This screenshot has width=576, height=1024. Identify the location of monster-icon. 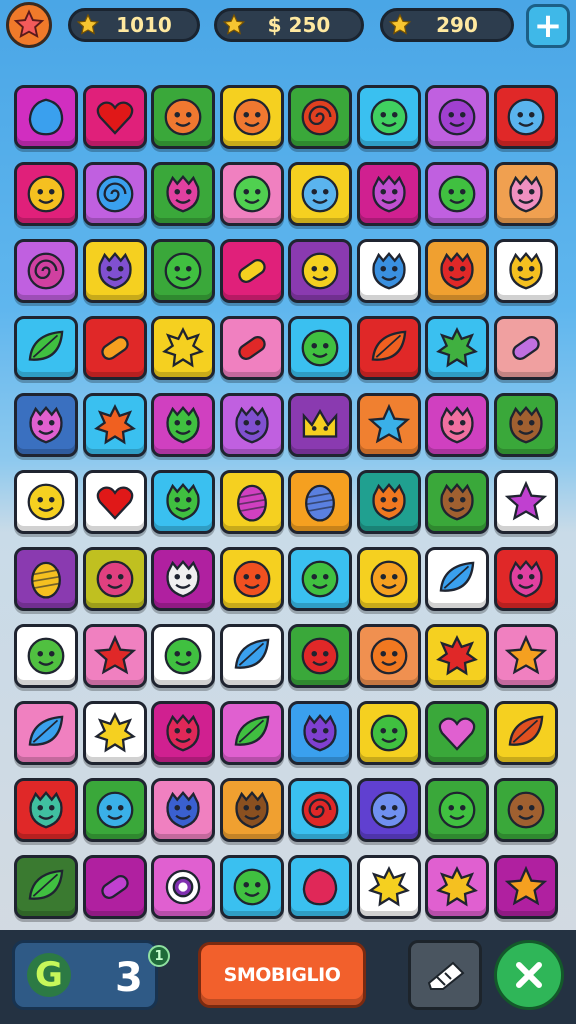
(320, 732).